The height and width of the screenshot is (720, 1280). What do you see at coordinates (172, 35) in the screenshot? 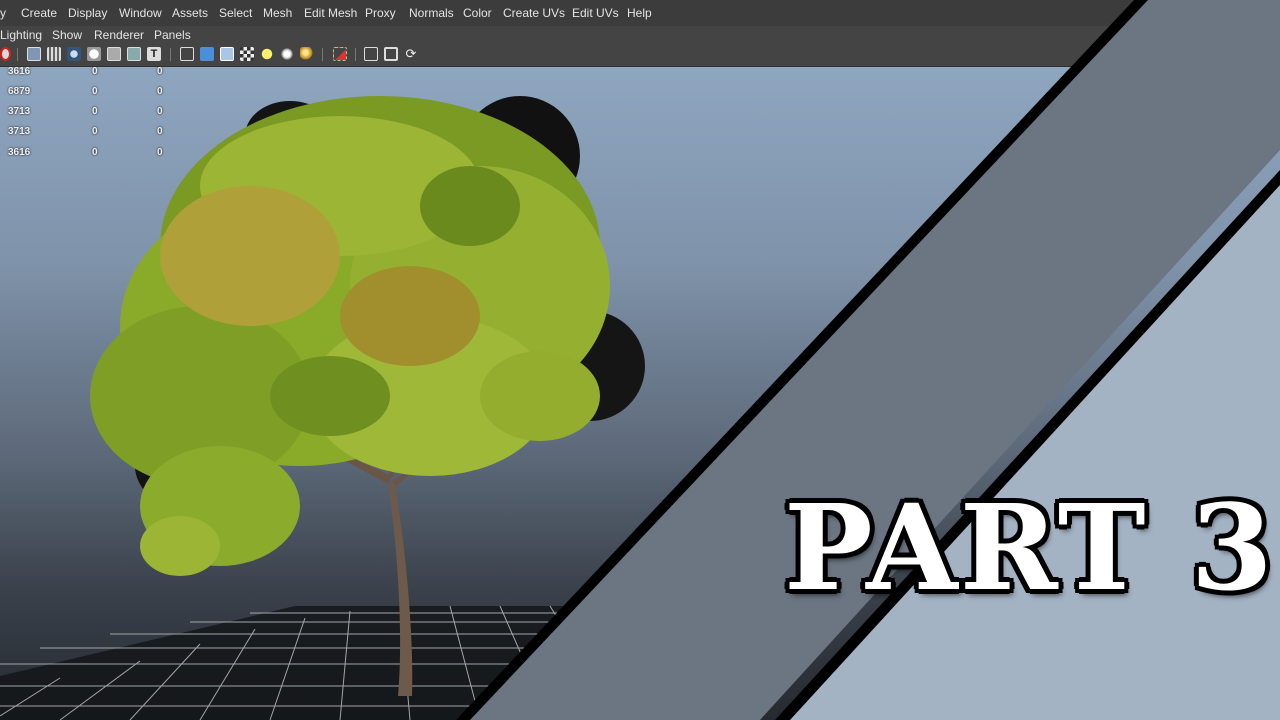
I see `panel-menu-panels: Panels` at bounding box center [172, 35].